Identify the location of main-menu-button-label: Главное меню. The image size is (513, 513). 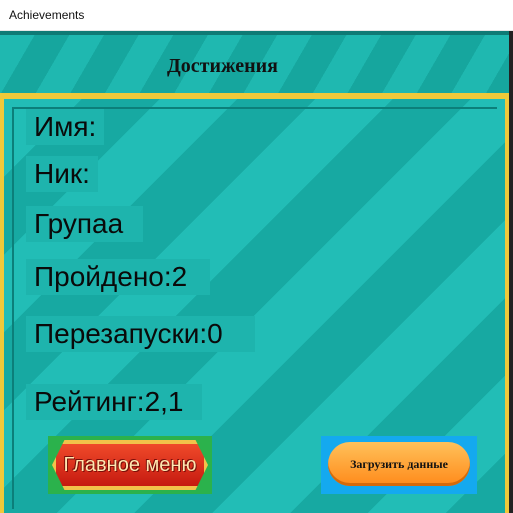
(130, 464).